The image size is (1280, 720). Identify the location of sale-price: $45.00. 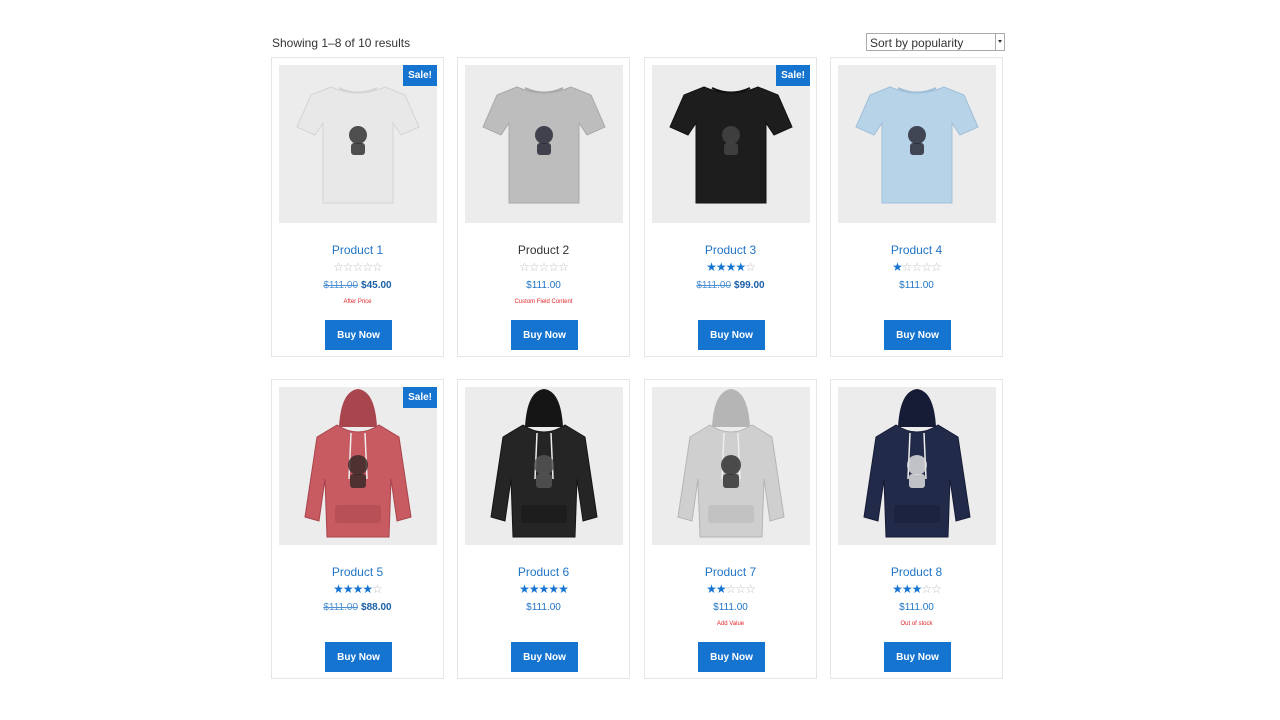
(376, 285).